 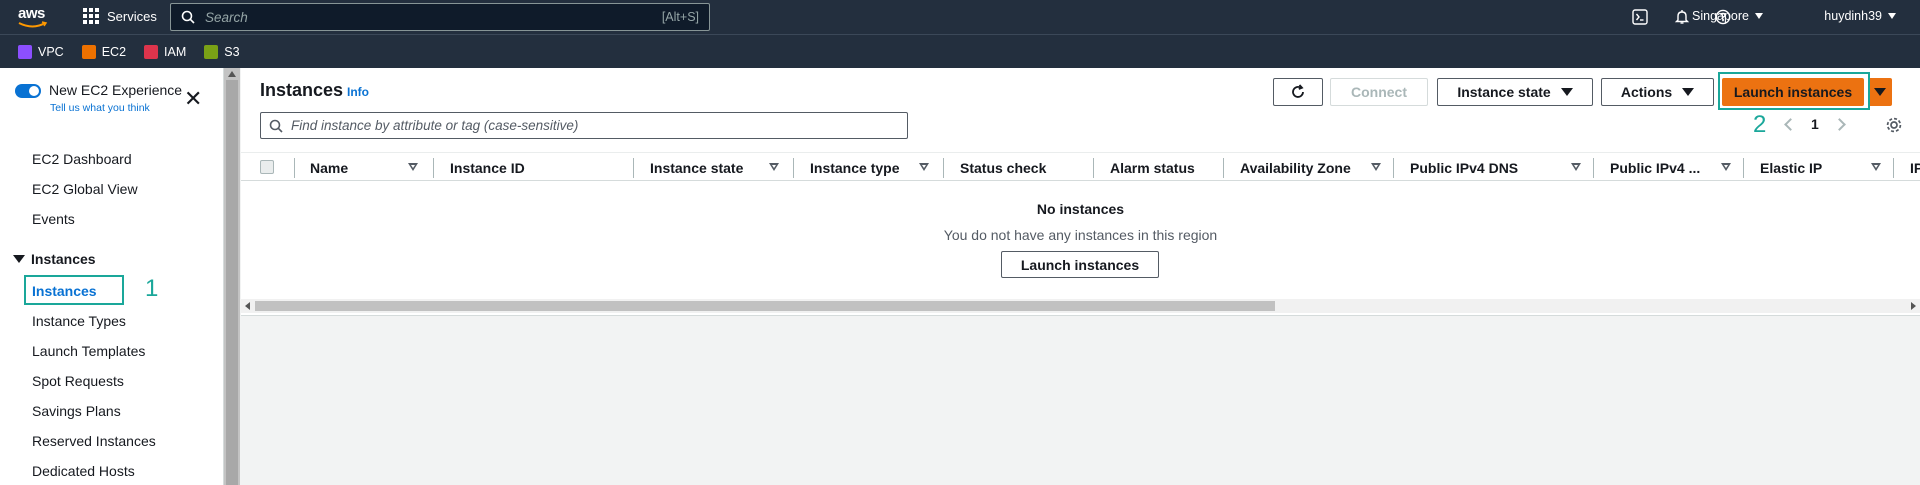 What do you see at coordinates (1504, 92) in the screenshot?
I see `instance-state-label: Instance state` at bounding box center [1504, 92].